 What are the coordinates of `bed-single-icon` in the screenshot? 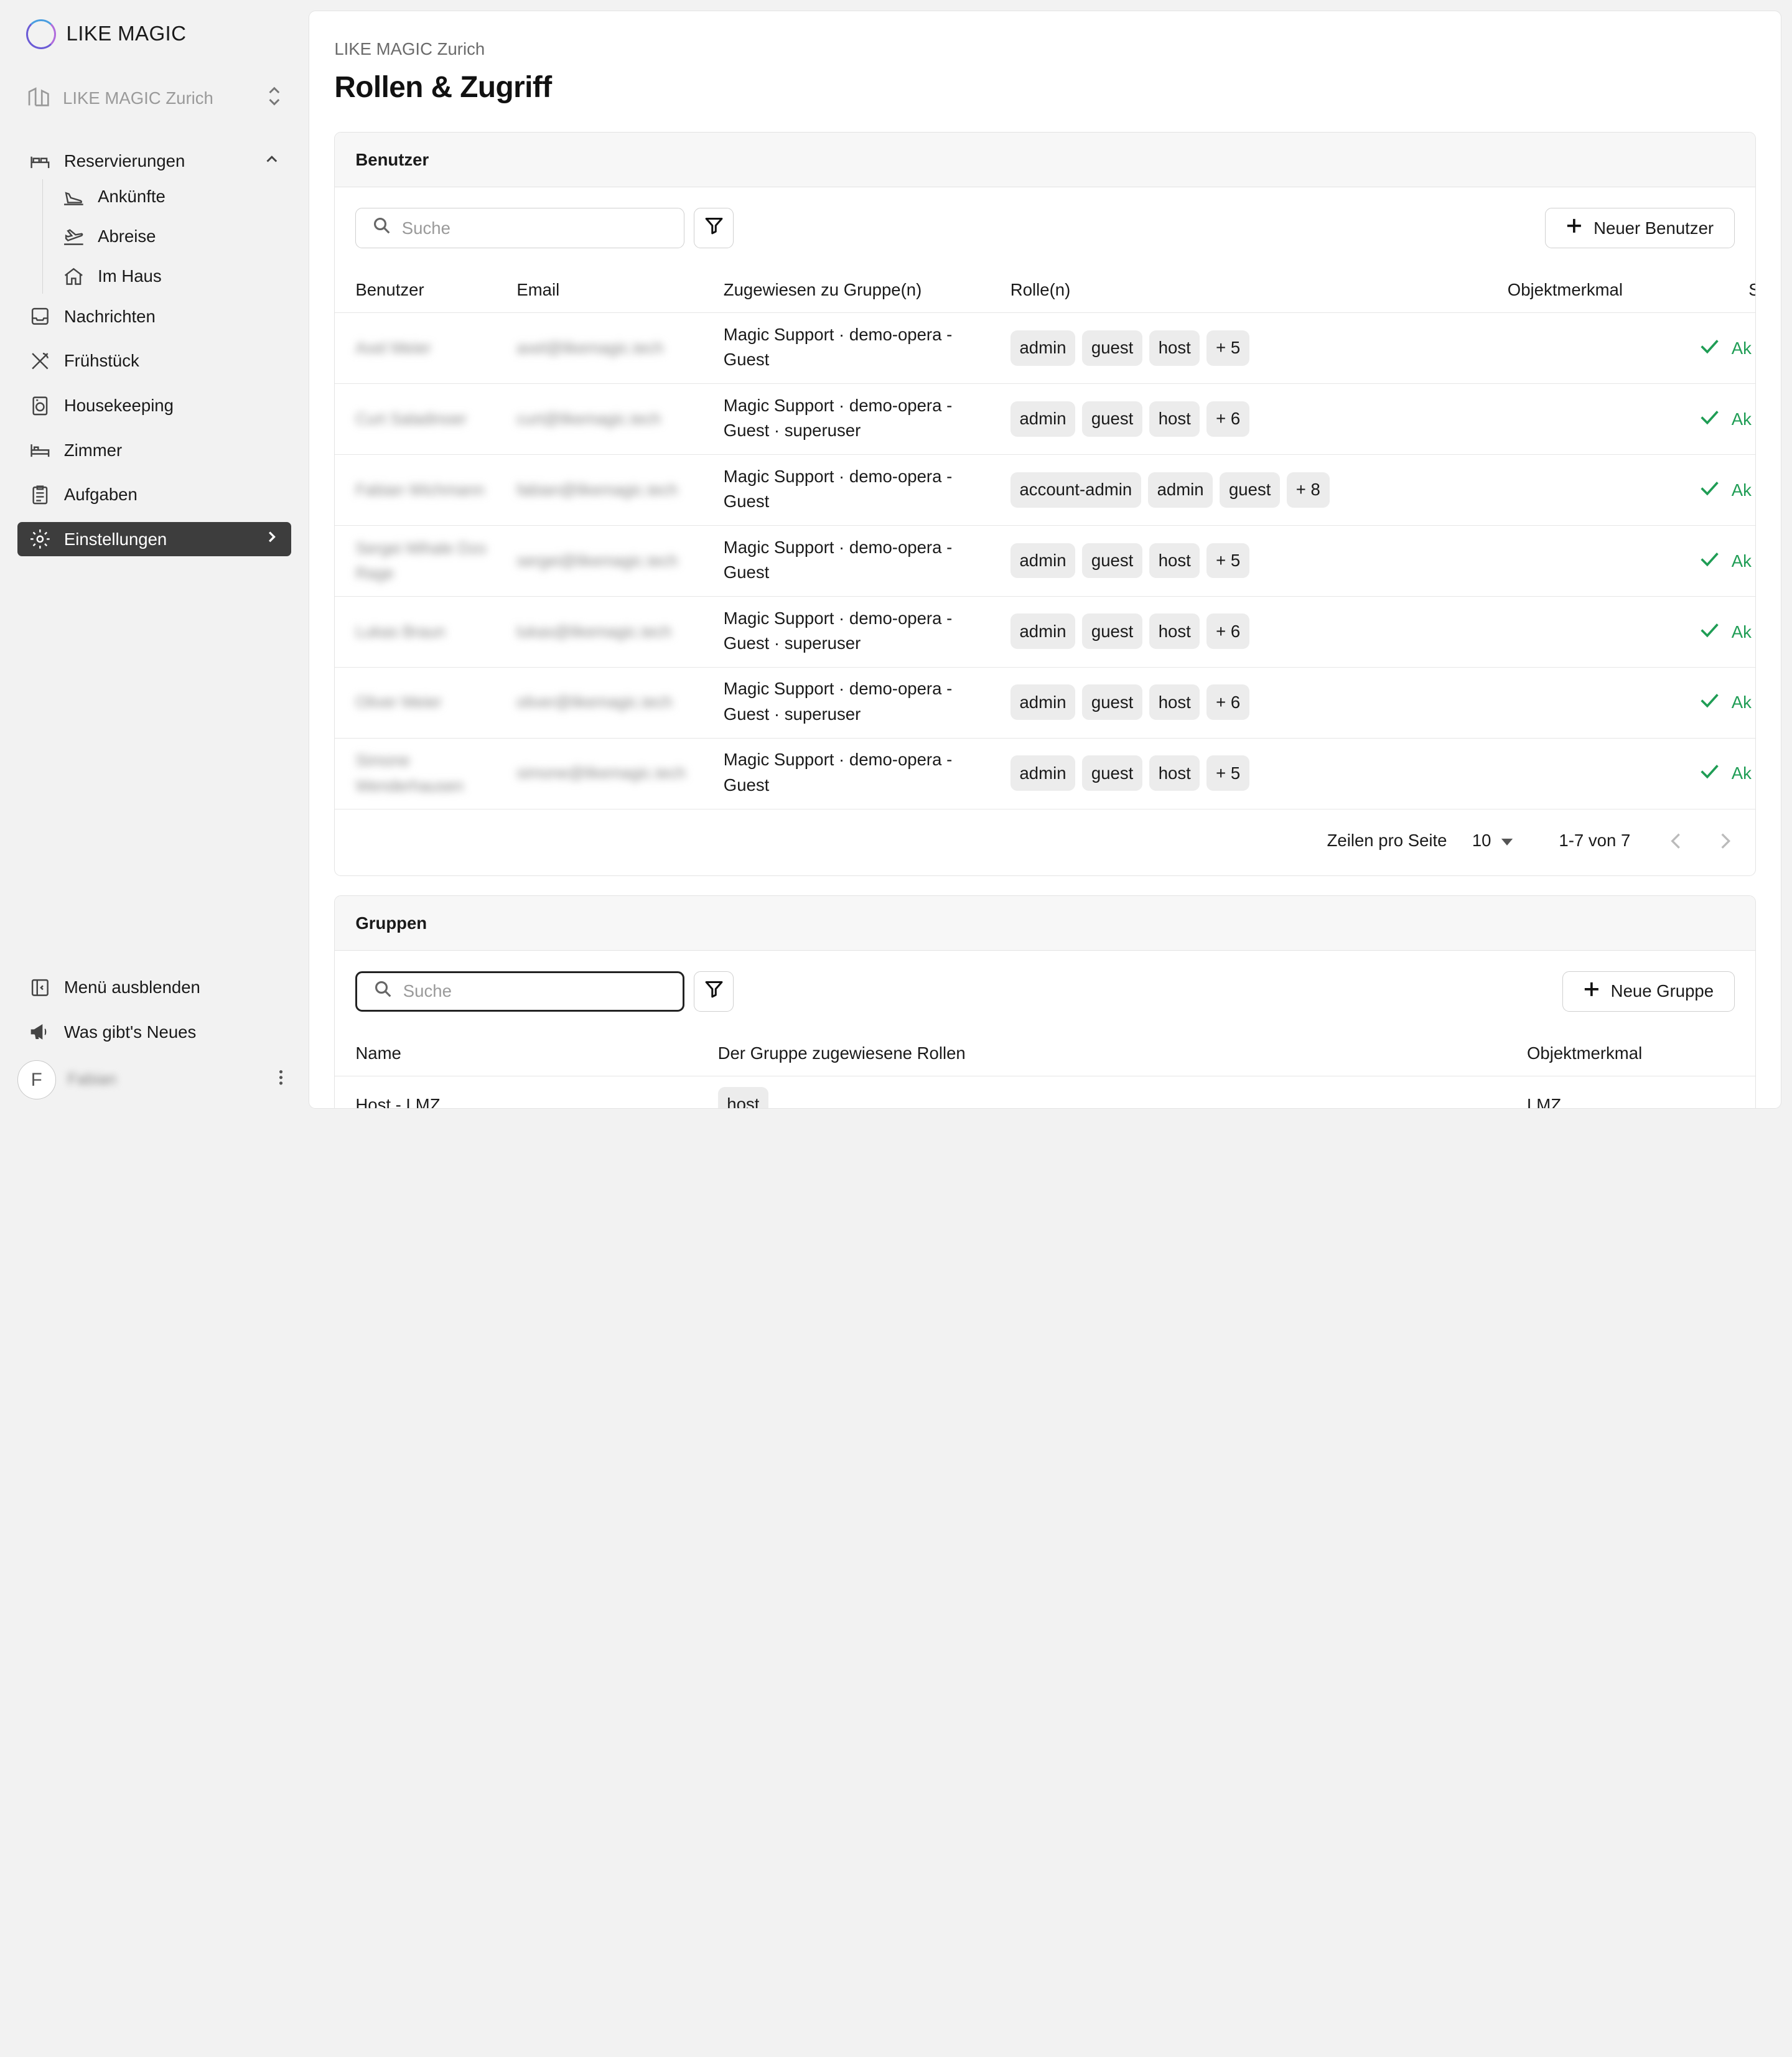 It's located at (39, 449).